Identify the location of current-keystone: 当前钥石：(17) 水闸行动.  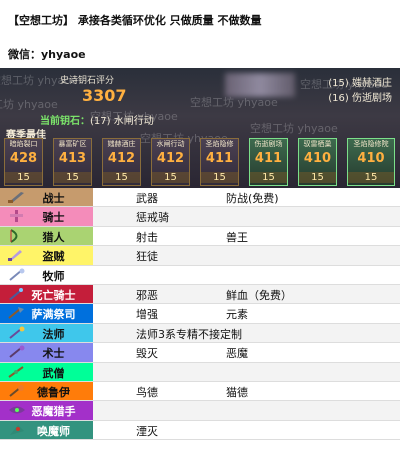
(97, 119).